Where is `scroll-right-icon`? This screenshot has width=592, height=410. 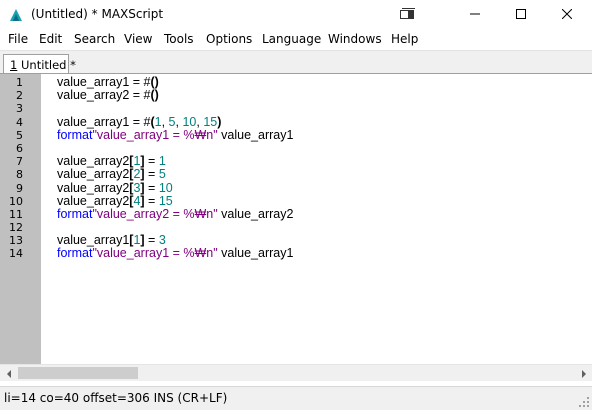
scroll-right-icon is located at coordinates (584, 374).